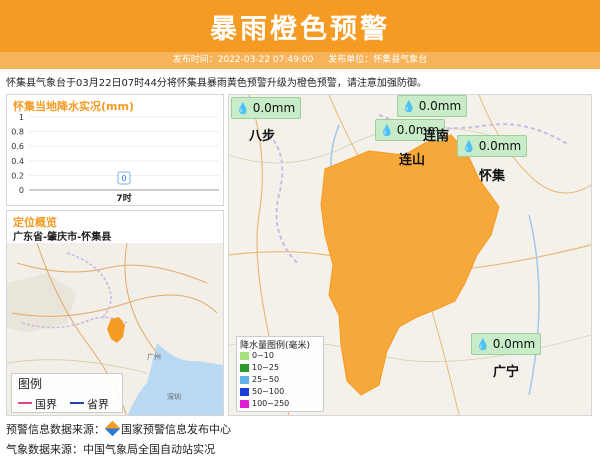 The height and width of the screenshot is (471, 600). What do you see at coordinates (17, 161) in the screenshot?
I see `y-tick-label: 0.4` at bounding box center [17, 161].